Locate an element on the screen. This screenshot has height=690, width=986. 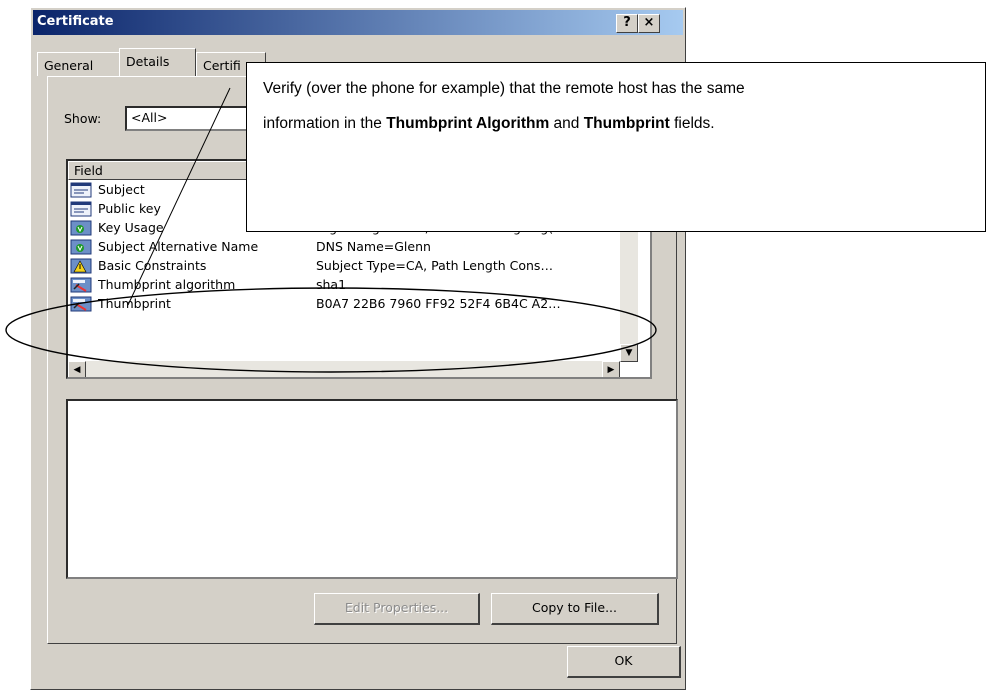
ok-label: OK is located at coordinates (623, 660).